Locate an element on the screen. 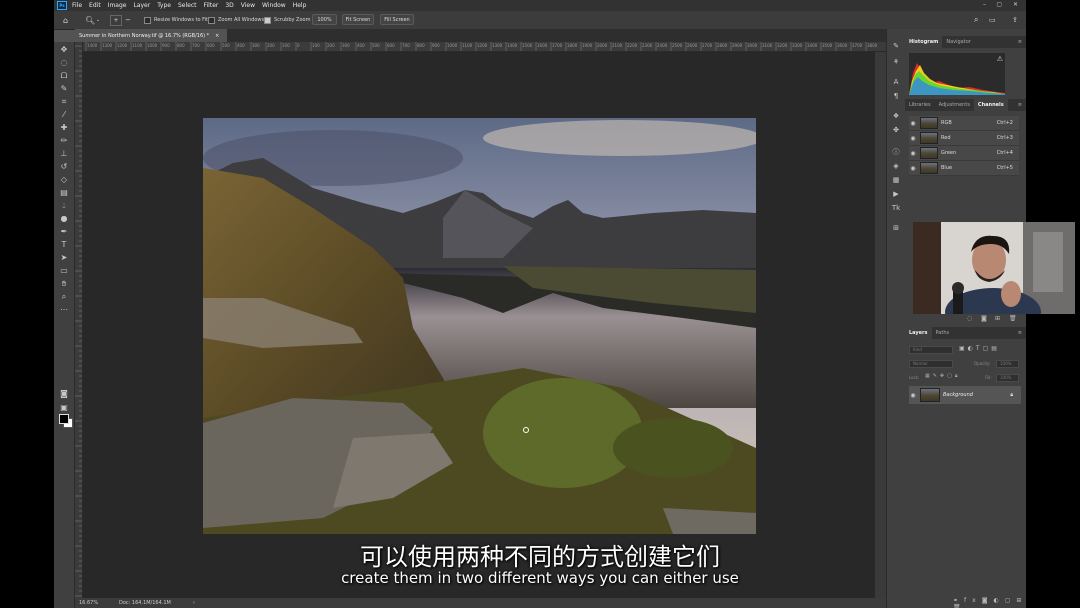 The image size is (1080, 608). warning-icon: ⚠ is located at coordinates (1000, 59).